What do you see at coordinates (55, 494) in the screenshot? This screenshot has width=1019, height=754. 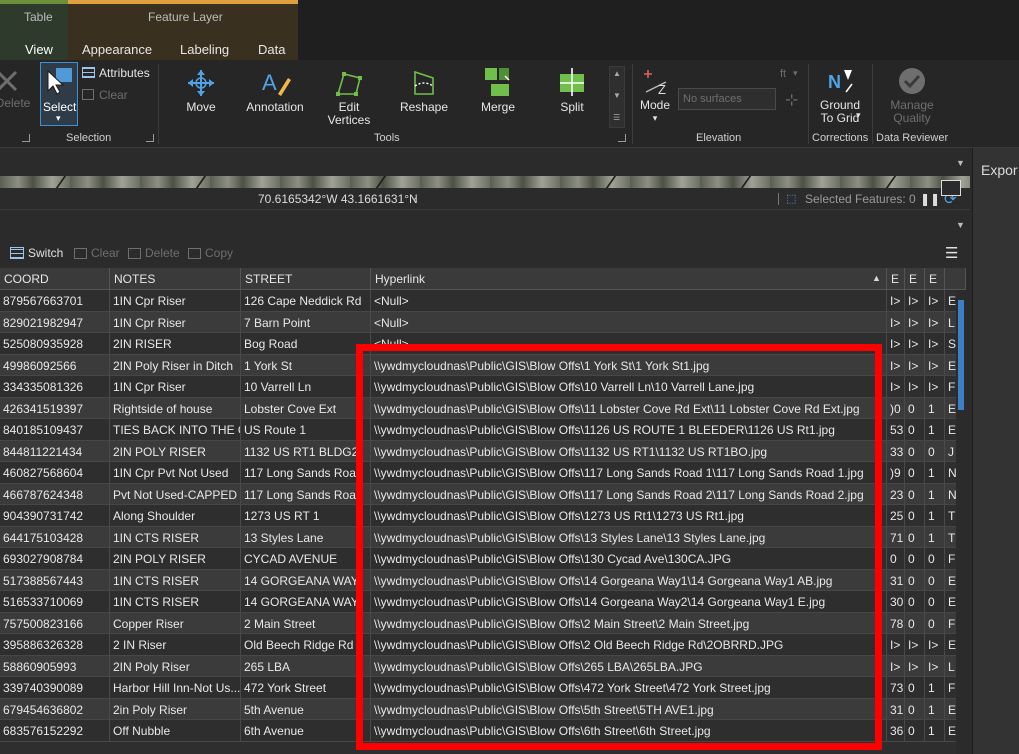 I see `table-cell: 466787624348` at bounding box center [55, 494].